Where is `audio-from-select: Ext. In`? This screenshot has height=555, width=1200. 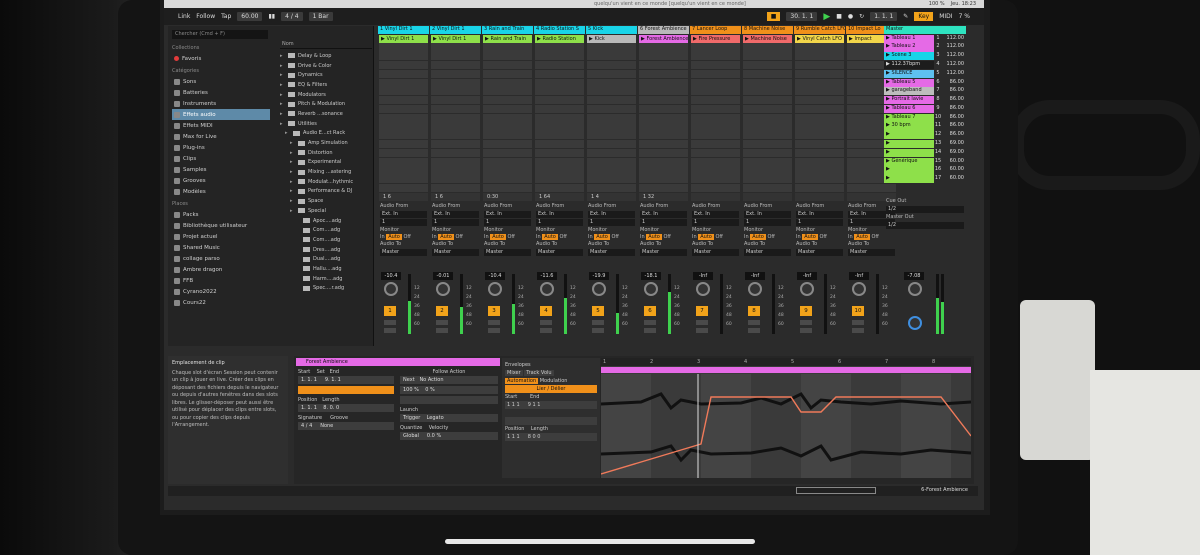
audio-from-select: Ext. In is located at coordinates (663, 215).